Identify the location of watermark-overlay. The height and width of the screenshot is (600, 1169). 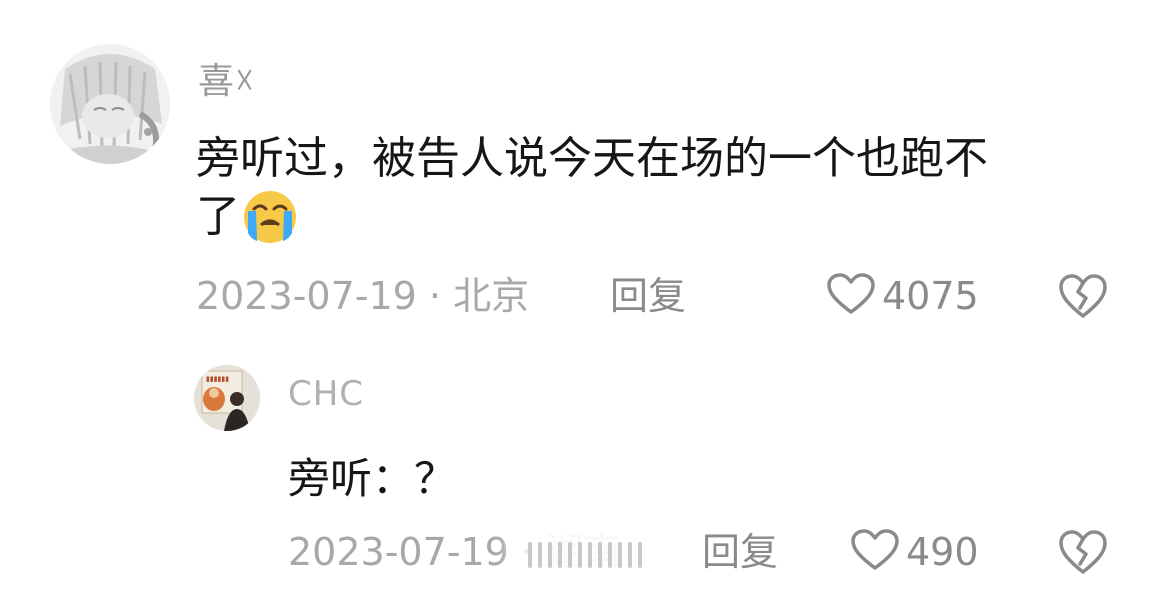
(593, 553).